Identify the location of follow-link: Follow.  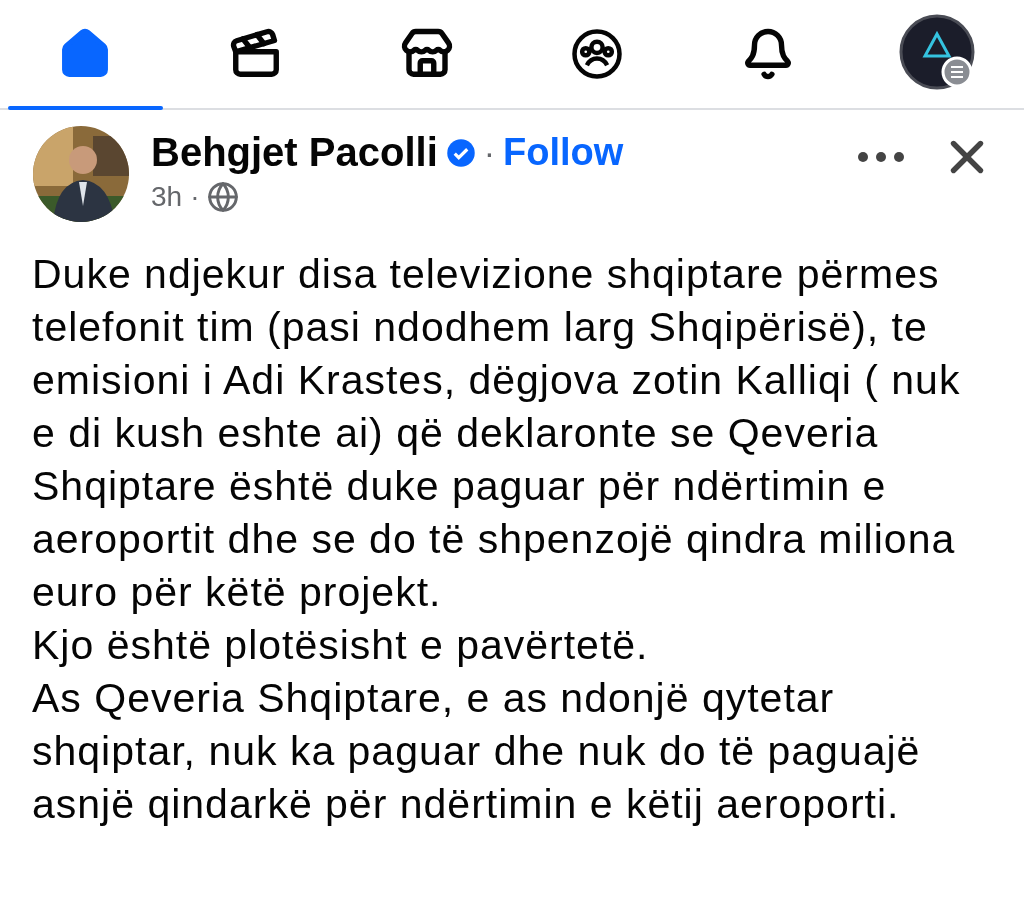
(563, 152).